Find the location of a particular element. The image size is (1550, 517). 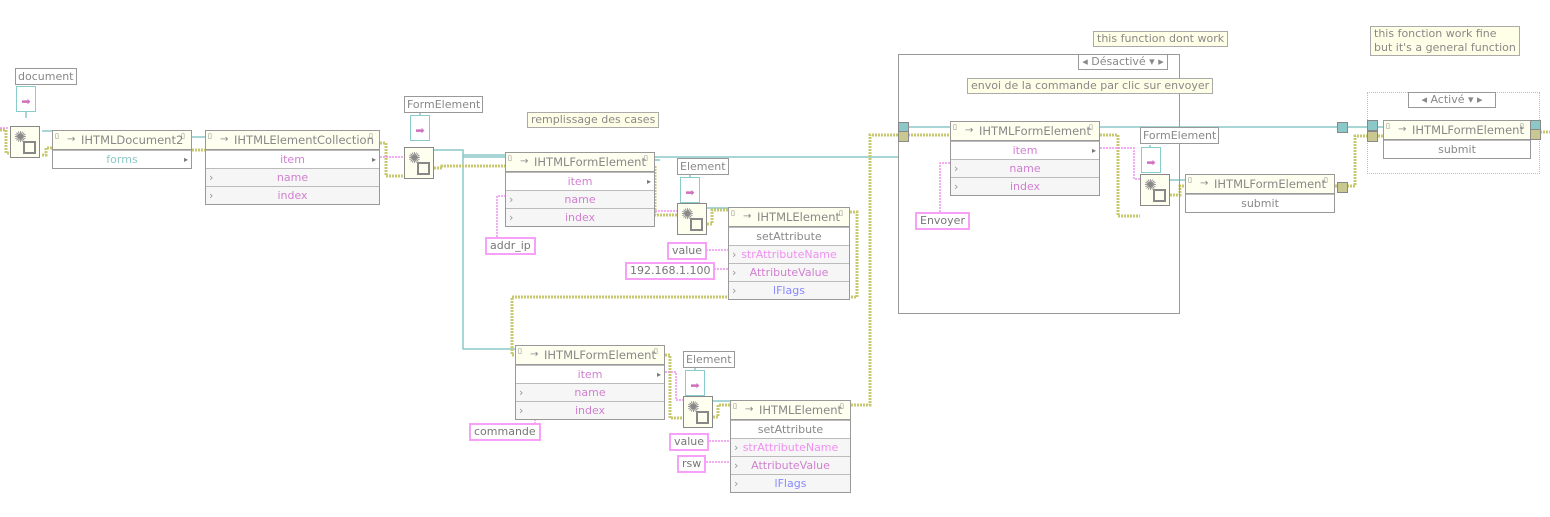

comment-not-work: this function dont work is located at coordinates (1161, 39).